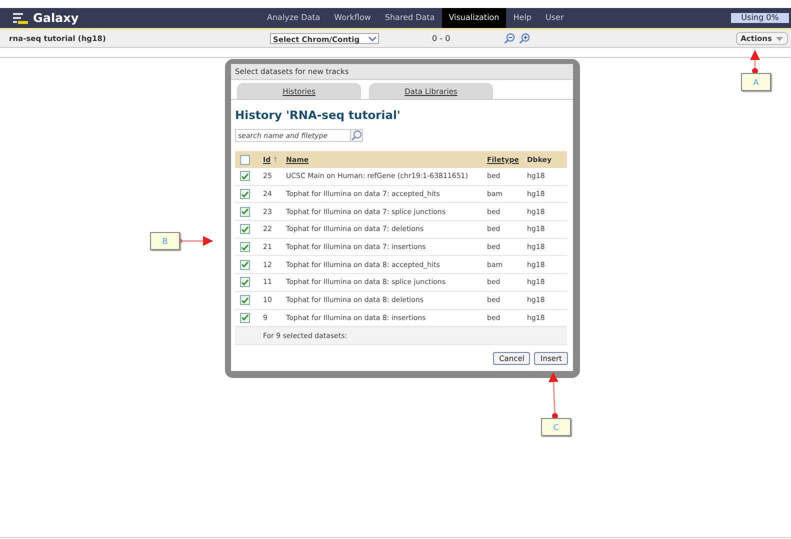 The height and width of the screenshot is (539, 791). I want to click on caret-icon, so click(779, 38).